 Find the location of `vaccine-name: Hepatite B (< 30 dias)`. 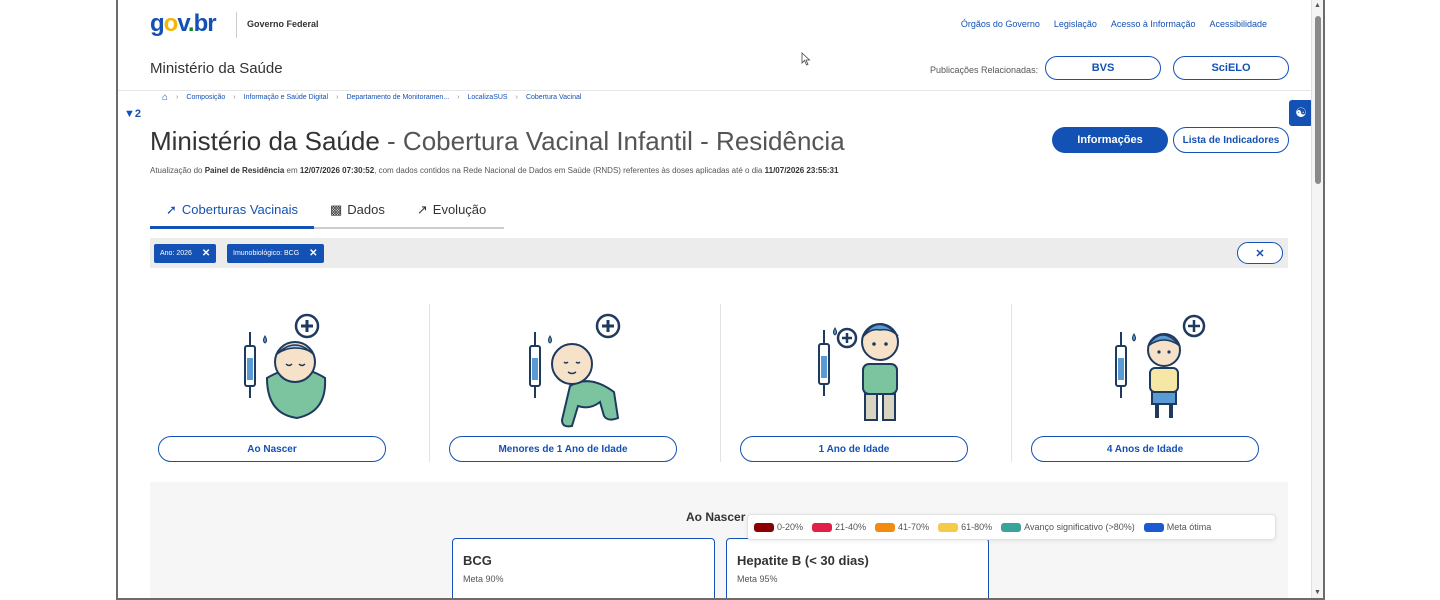

vaccine-name: Hepatite B (< 30 dias) is located at coordinates (803, 560).